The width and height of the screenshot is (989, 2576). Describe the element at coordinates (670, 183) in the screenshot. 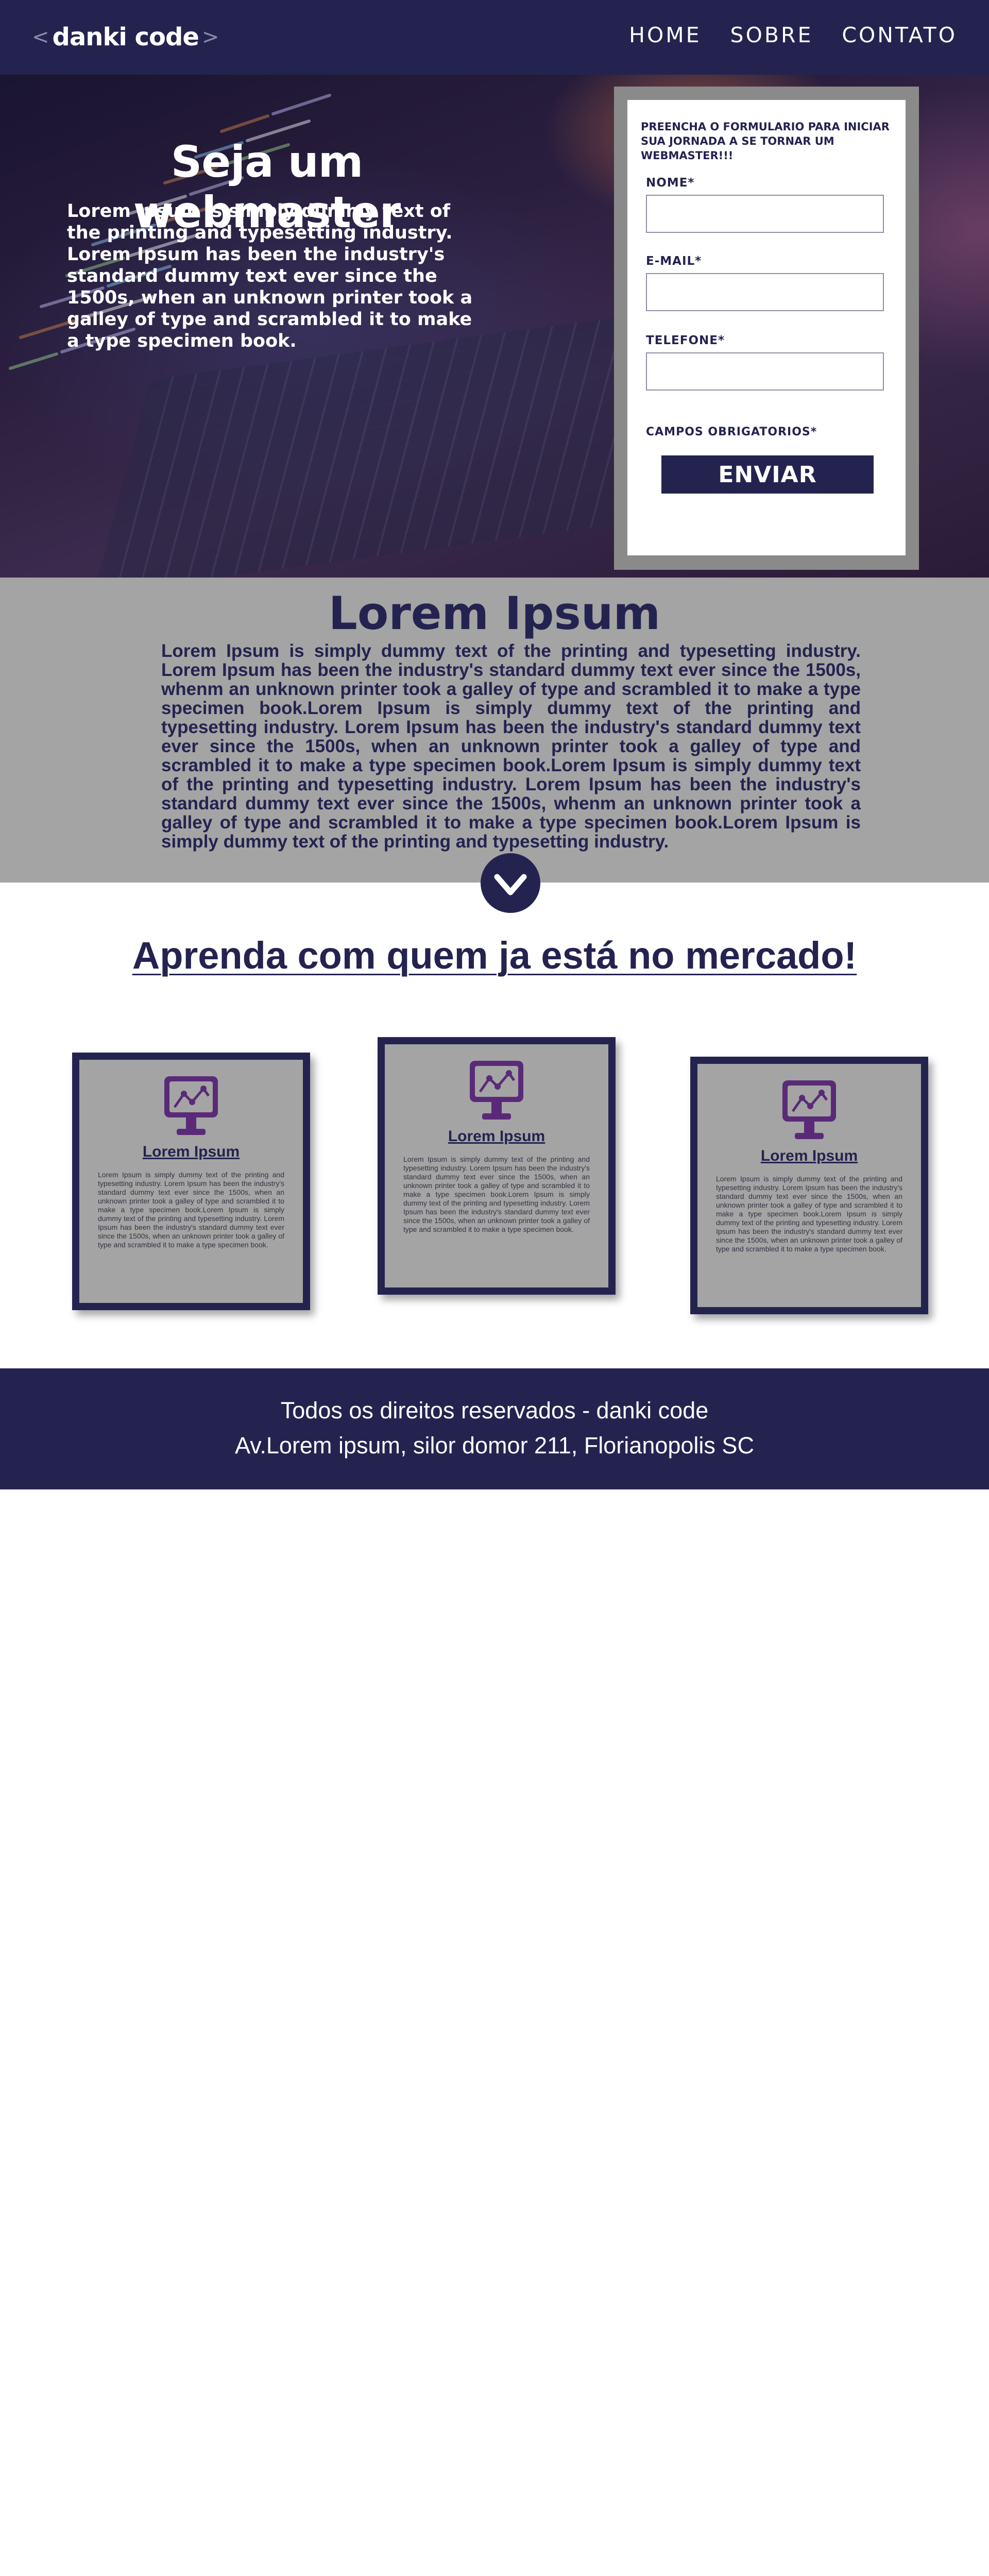

I see `name-label: NOME*` at that location.